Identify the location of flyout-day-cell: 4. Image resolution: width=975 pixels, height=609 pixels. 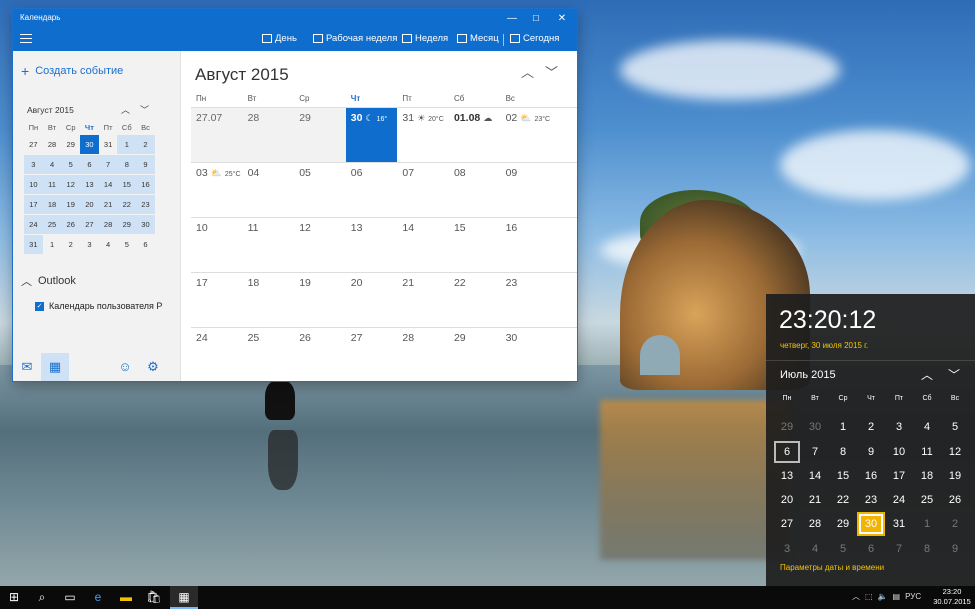
(815, 549).